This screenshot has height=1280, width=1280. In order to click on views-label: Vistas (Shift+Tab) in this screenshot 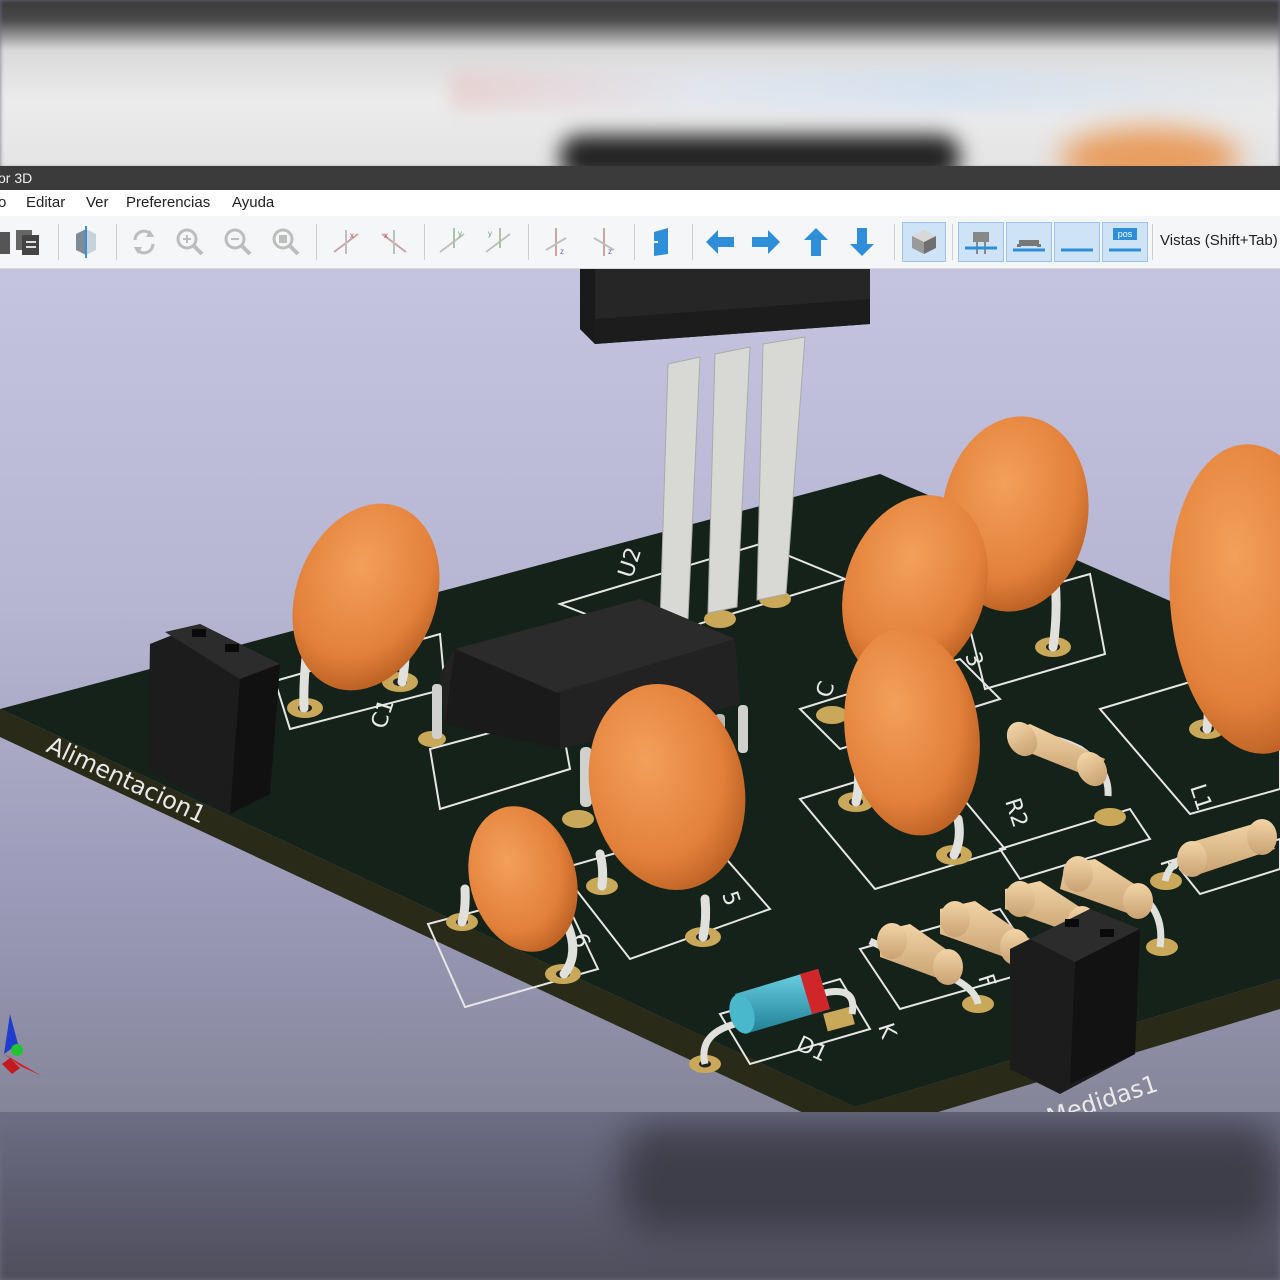, I will do `click(1219, 240)`.